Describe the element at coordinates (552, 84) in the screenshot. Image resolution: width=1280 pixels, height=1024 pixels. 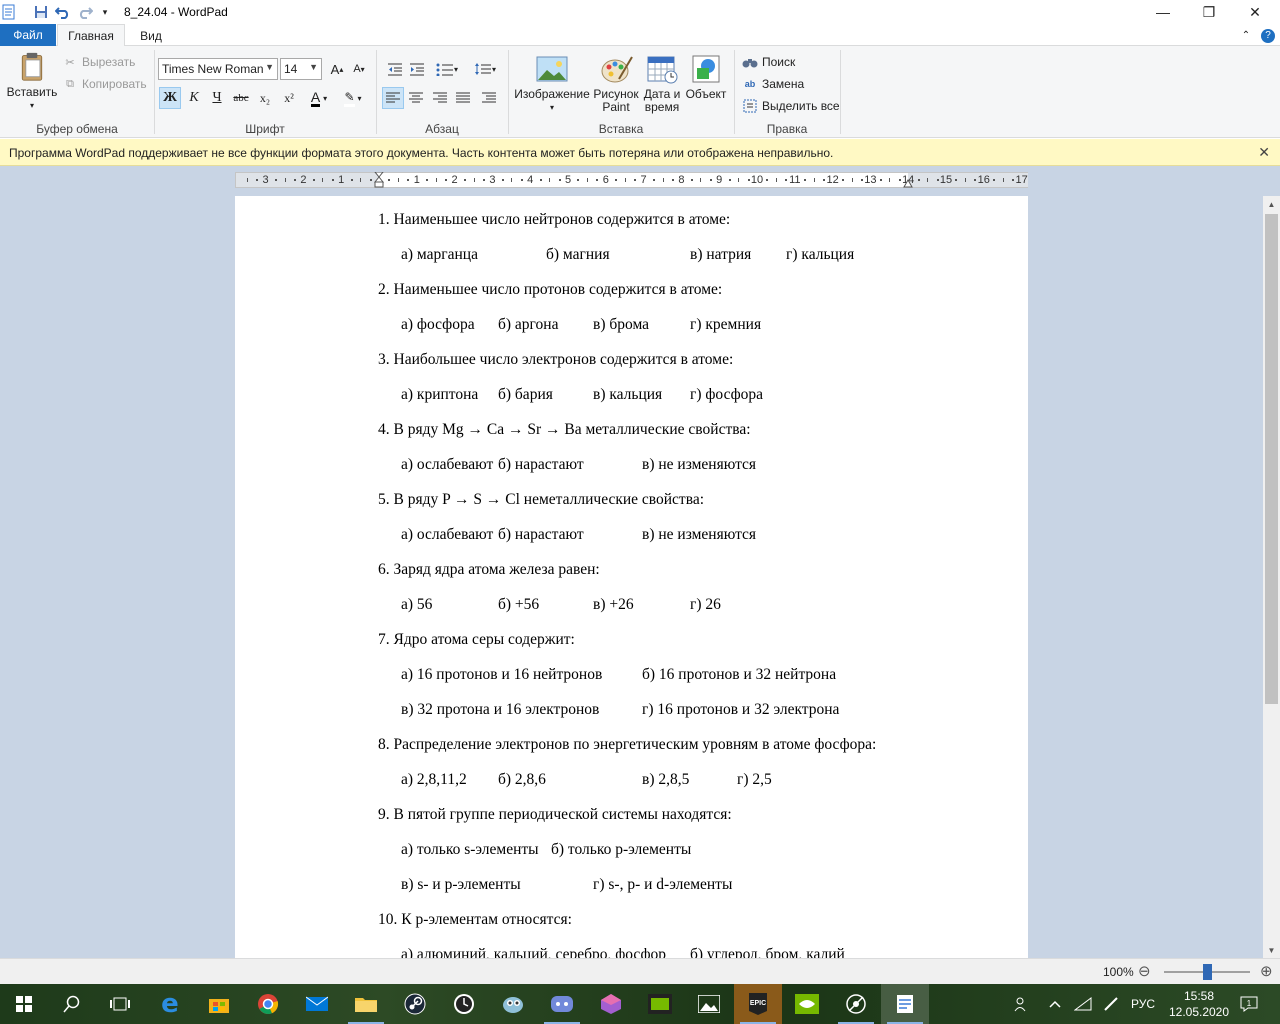
I see `insert-image-button: Изображение ▾` at that location.